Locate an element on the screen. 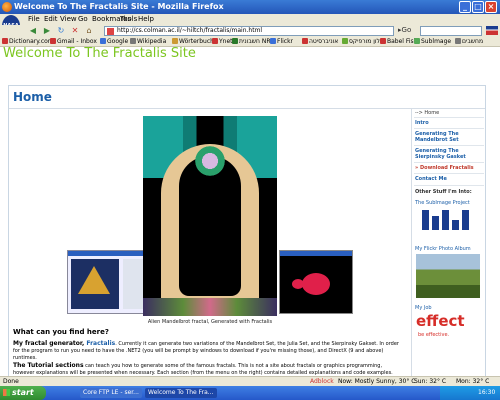 The width and height of the screenshot is (500, 400). flickr-album-link: My Flickr Photo Album is located at coordinates (443, 249).